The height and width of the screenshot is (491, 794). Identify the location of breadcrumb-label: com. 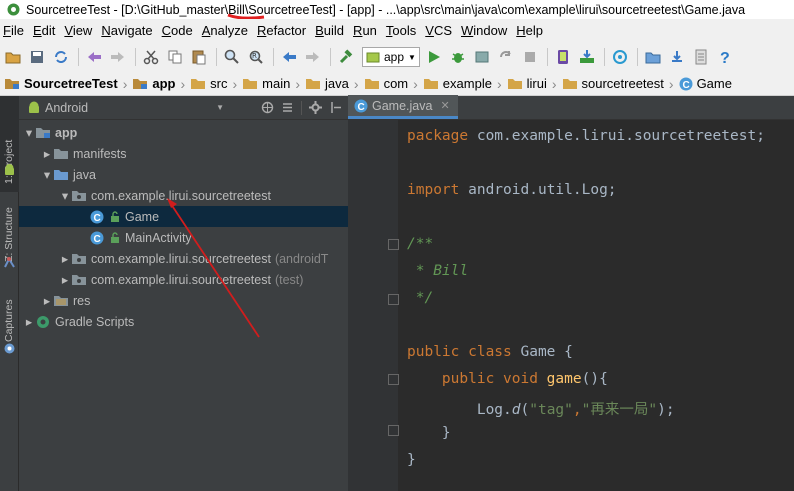
(396, 83).